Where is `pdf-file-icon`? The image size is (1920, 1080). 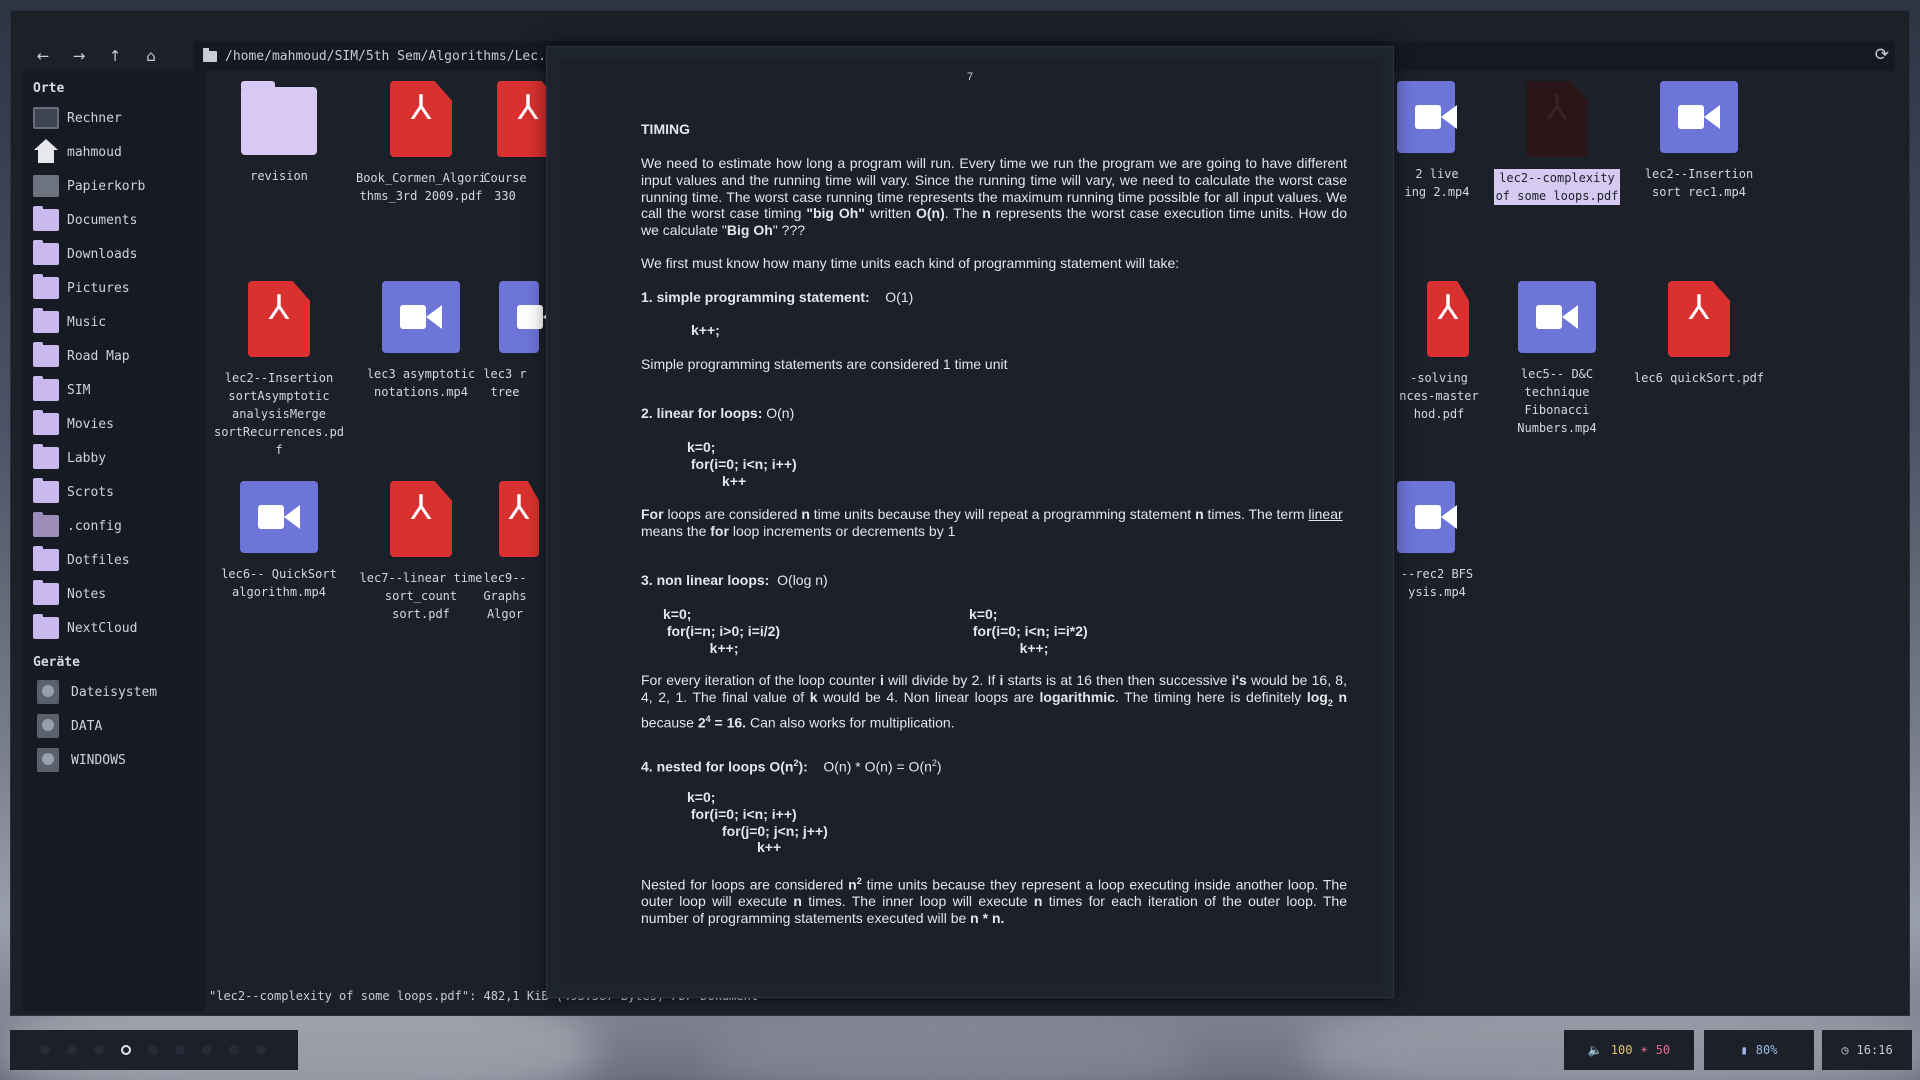 pdf-file-icon is located at coordinates (1699, 319).